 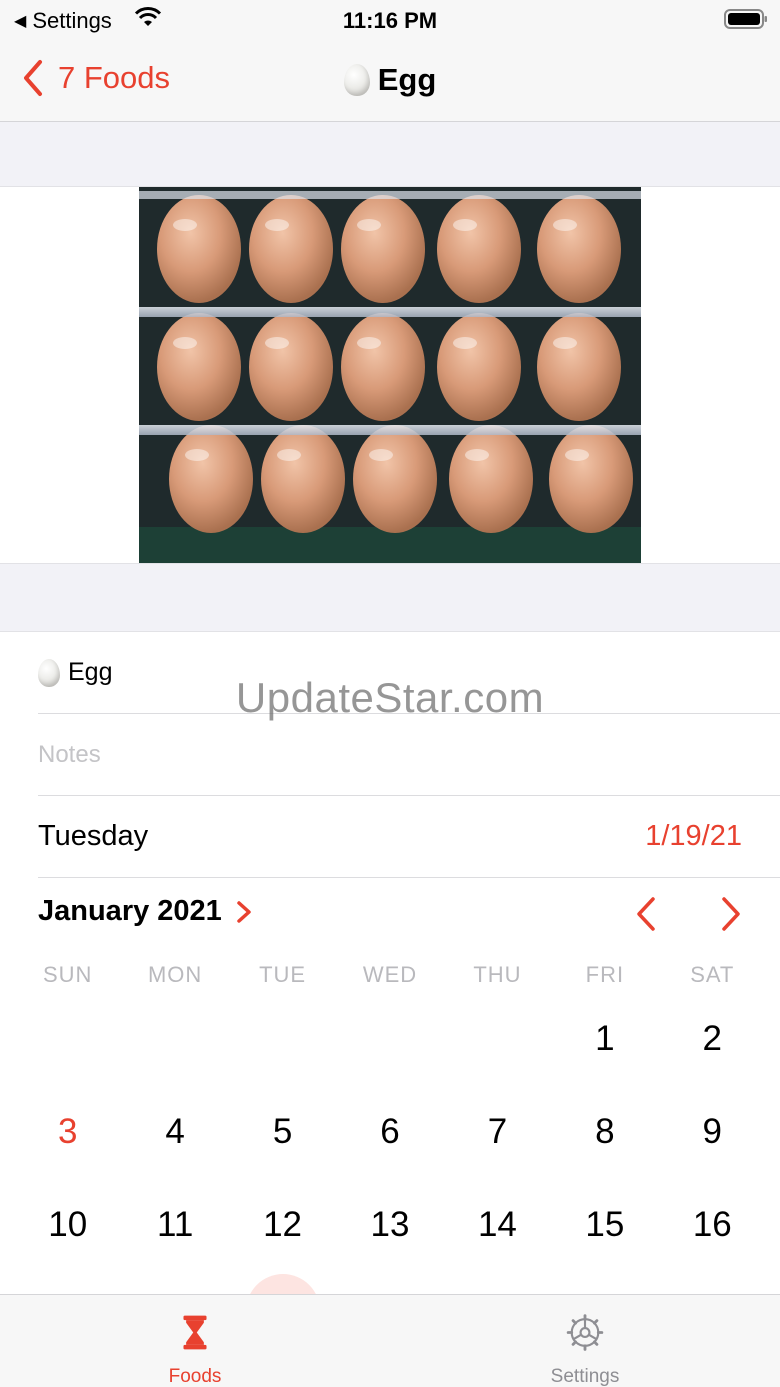 I want to click on calendar-day: 14, so click(x=497, y=1224).